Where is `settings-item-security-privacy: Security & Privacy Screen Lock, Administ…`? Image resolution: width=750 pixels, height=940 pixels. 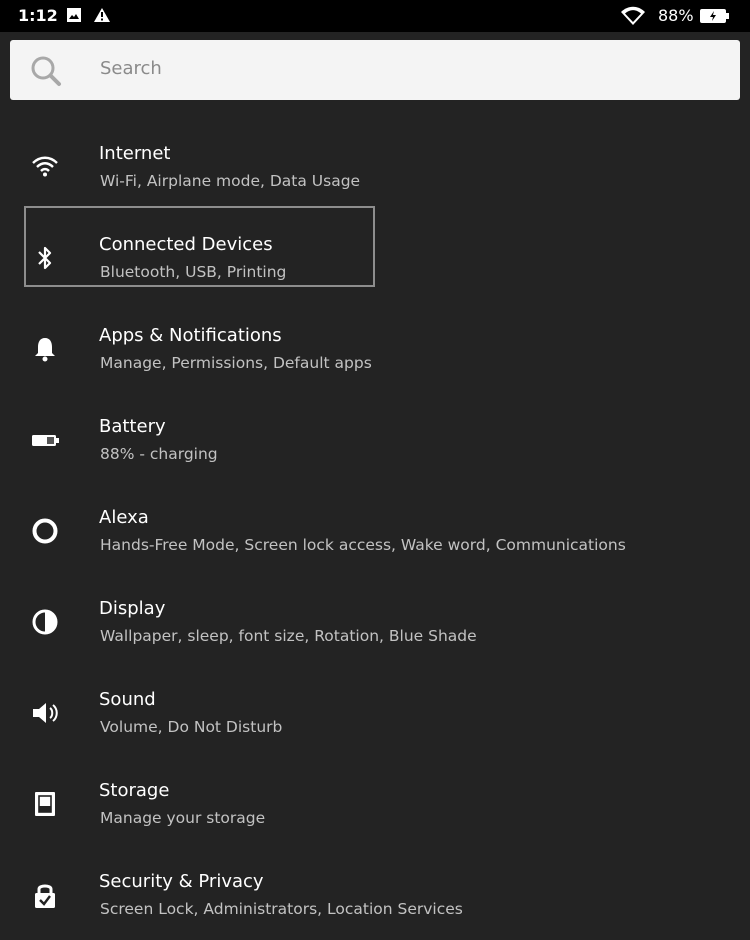 settings-item-security-privacy: Security & Privacy Screen Lock, Administ… is located at coordinates (375, 894).